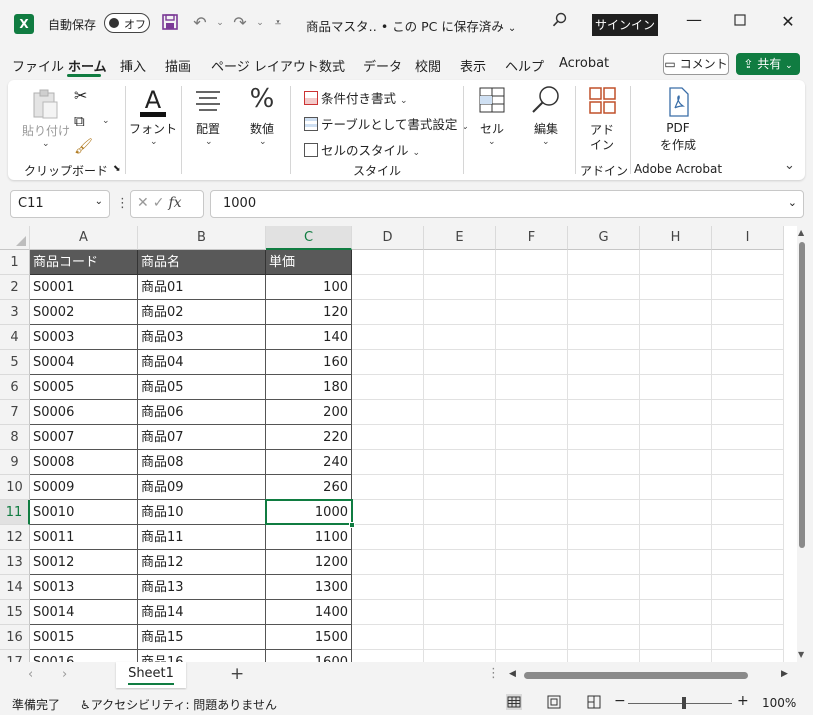 This screenshot has height=715, width=813. I want to click on copy-icon: ⧉, so click(79, 121).